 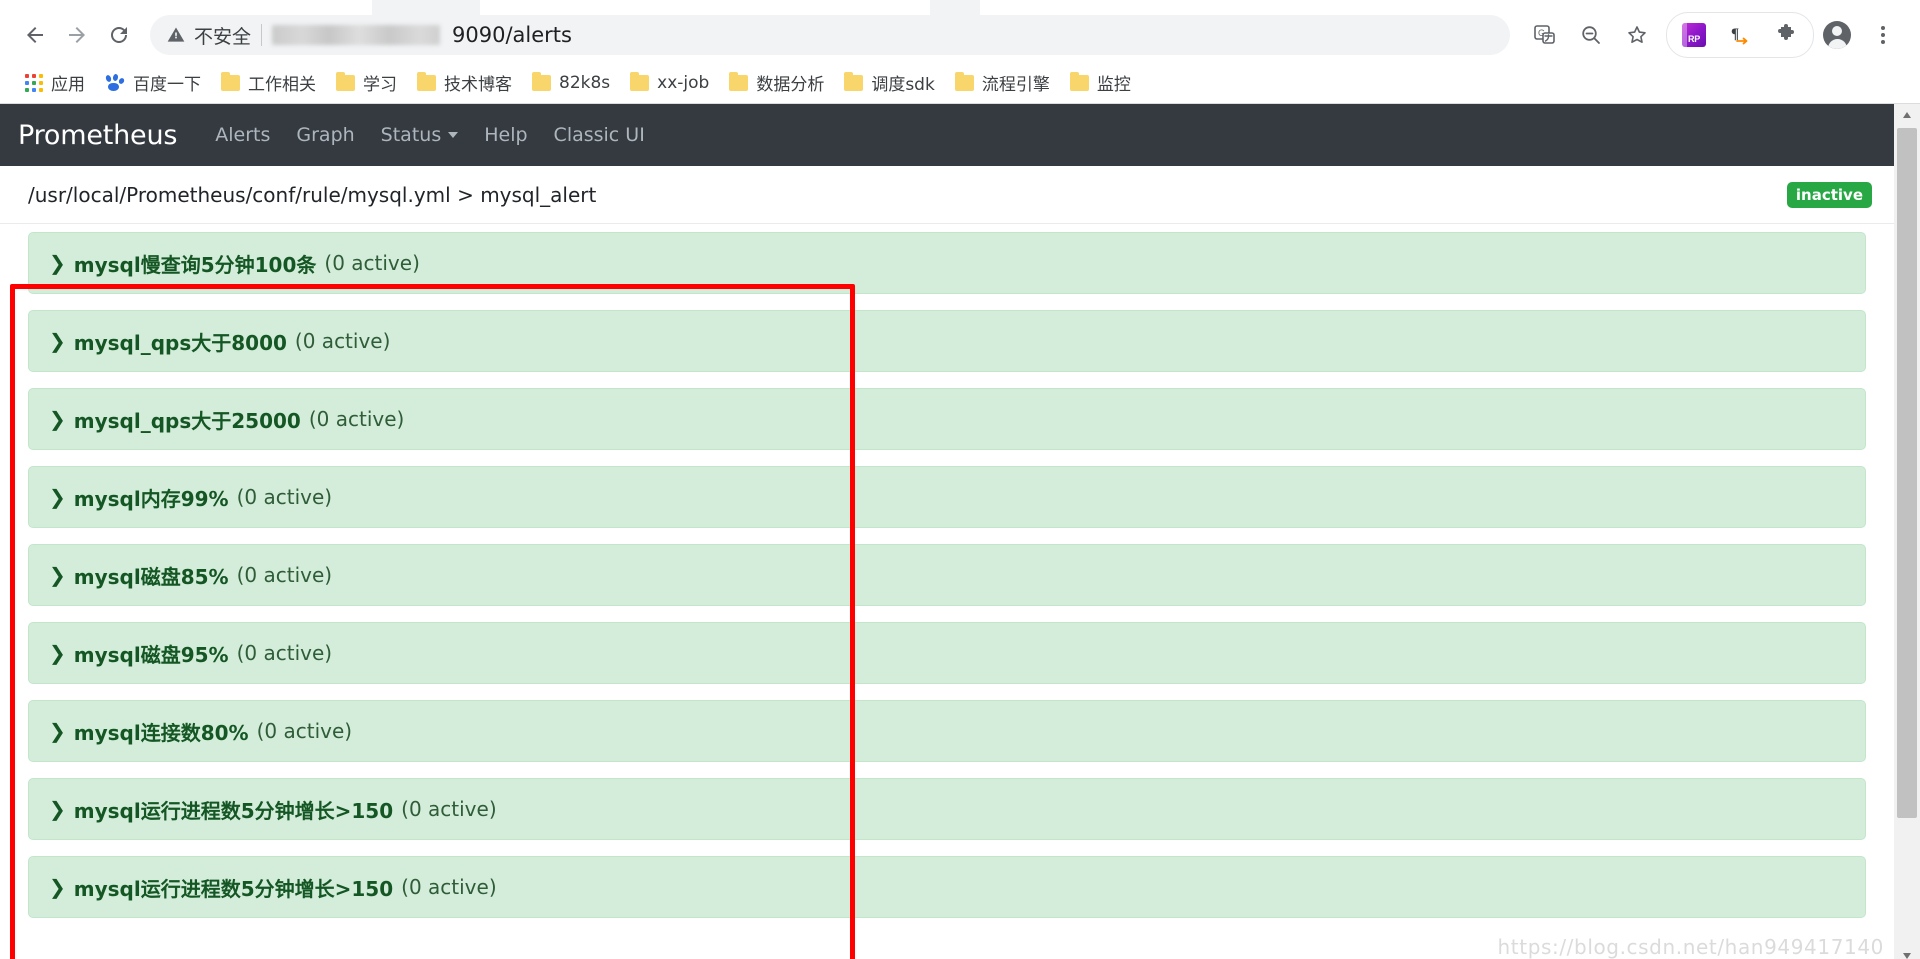 What do you see at coordinates (97, 135) in the screenshot?
I see `prometheus-brand: Prometheus` at bounding box center [97, 135].